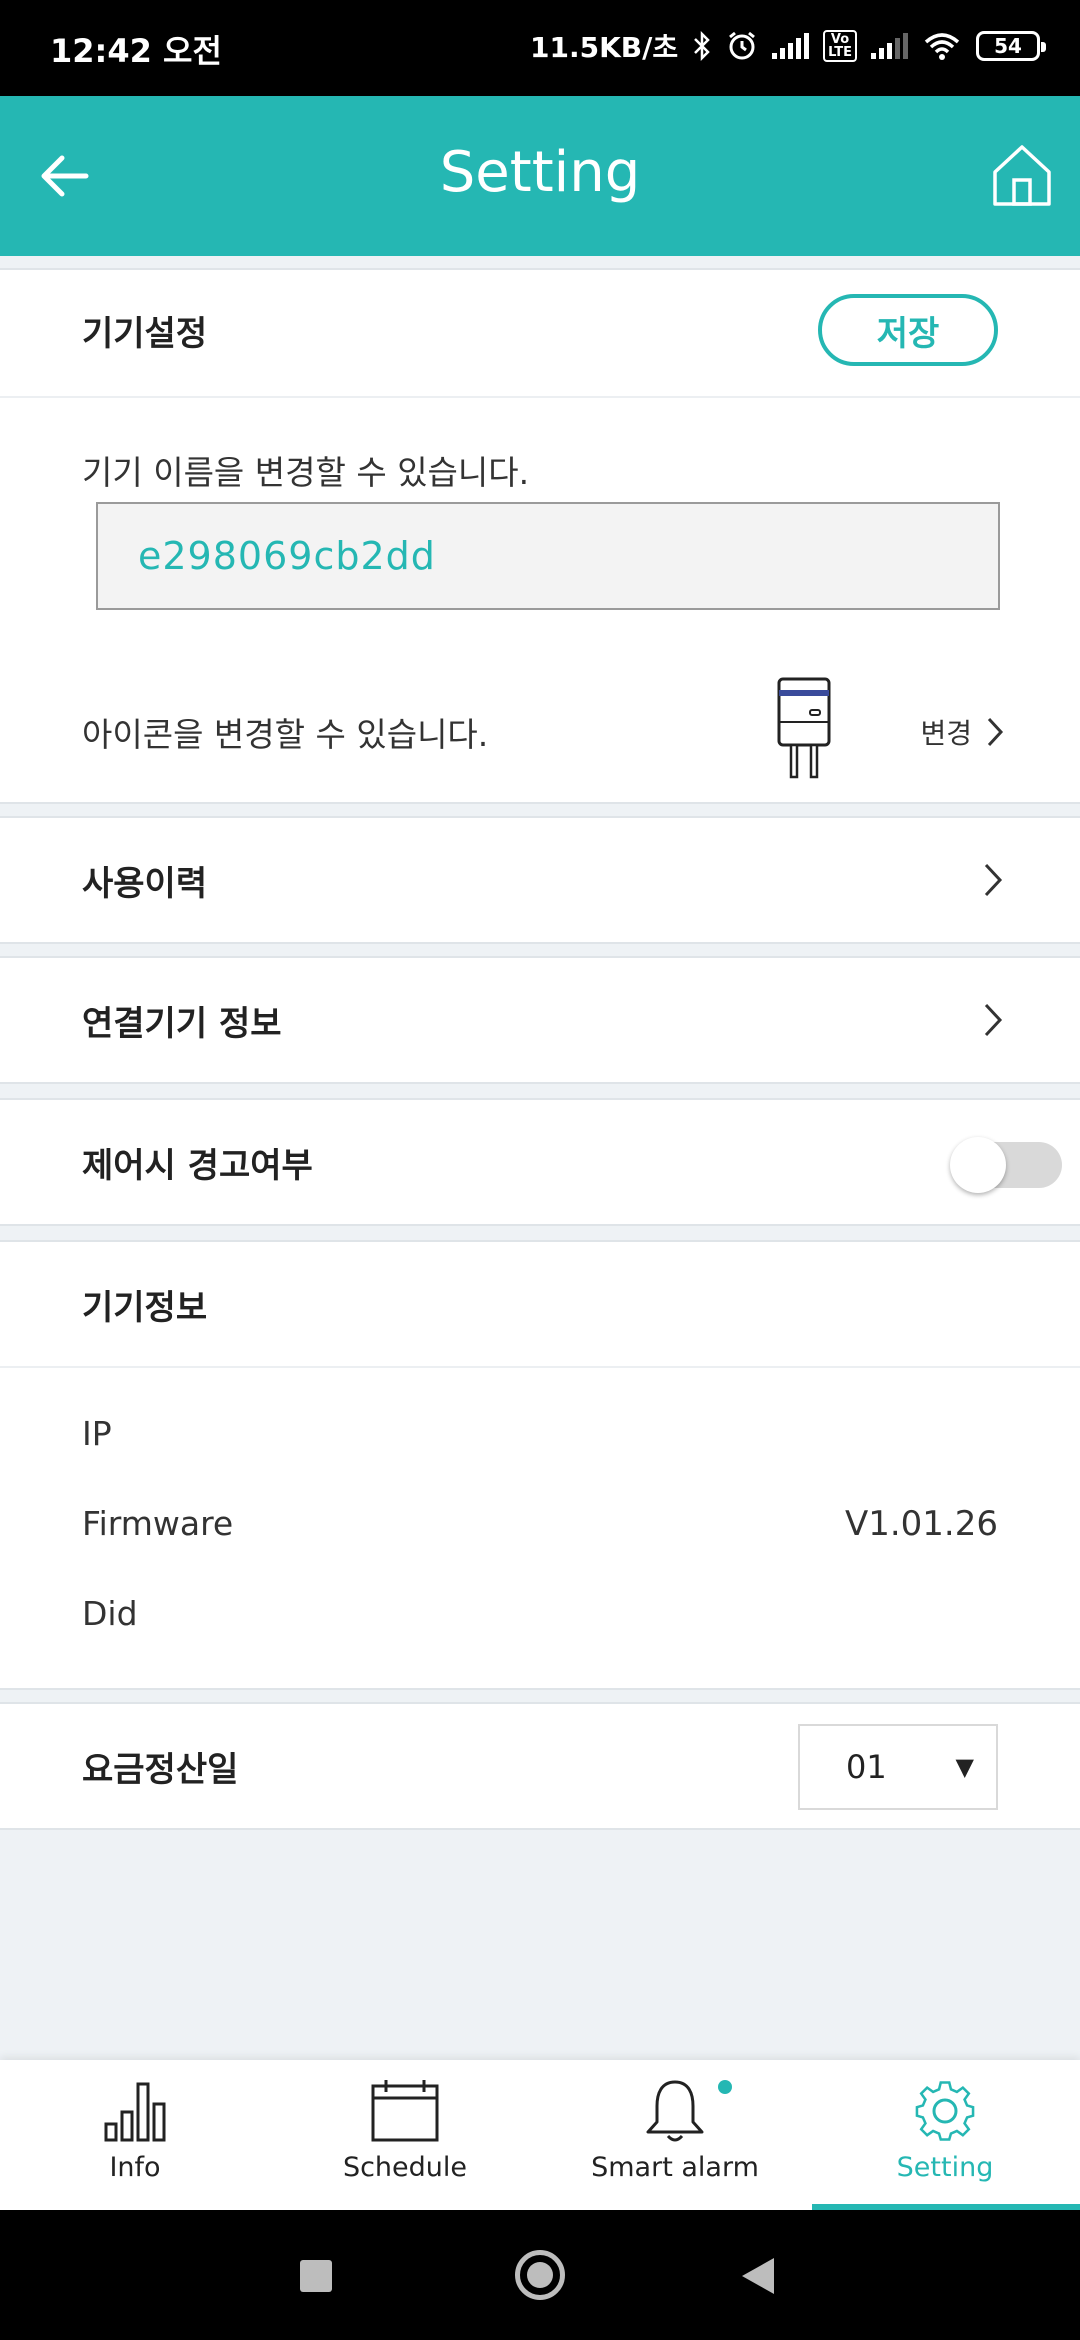  Describe the element at coordinates (945, 2167) in the screenshot. I see `nav-setting-label: Setting` at that location.